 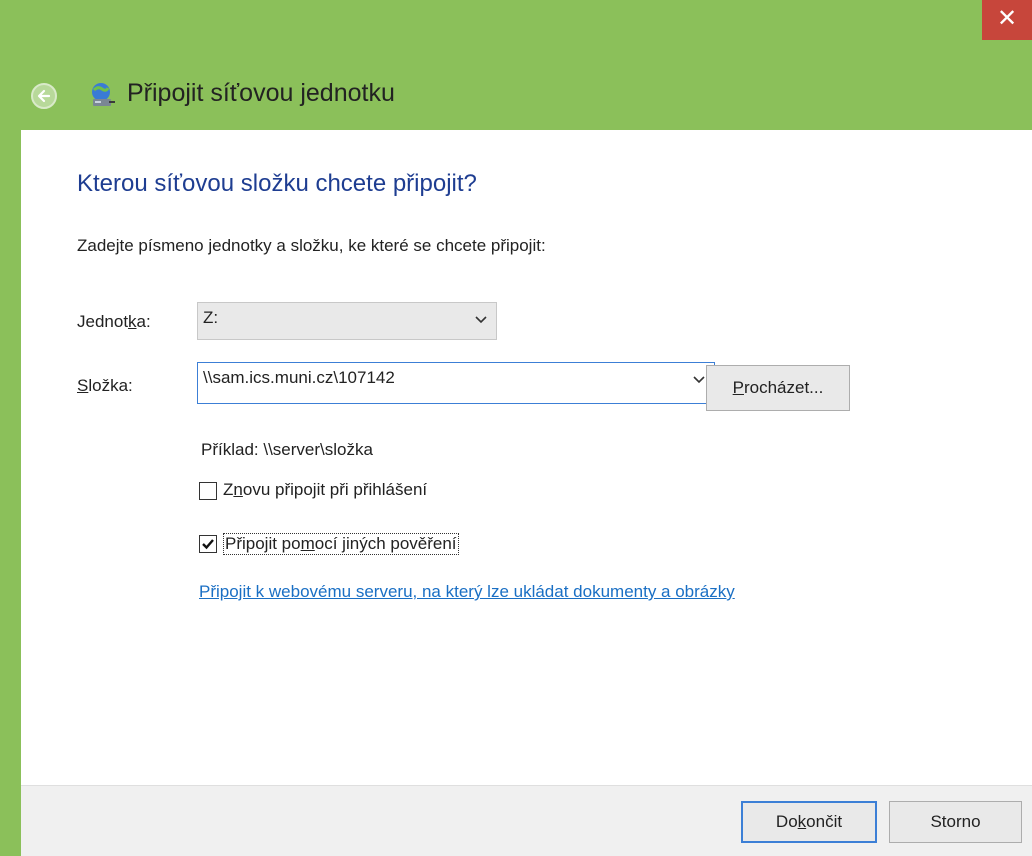 What do you see at coordinates (299, 377) in the screenshot?
I see `folder-value: \\sam.ics.muni.cz\107142` at bounding box center [299, 377].